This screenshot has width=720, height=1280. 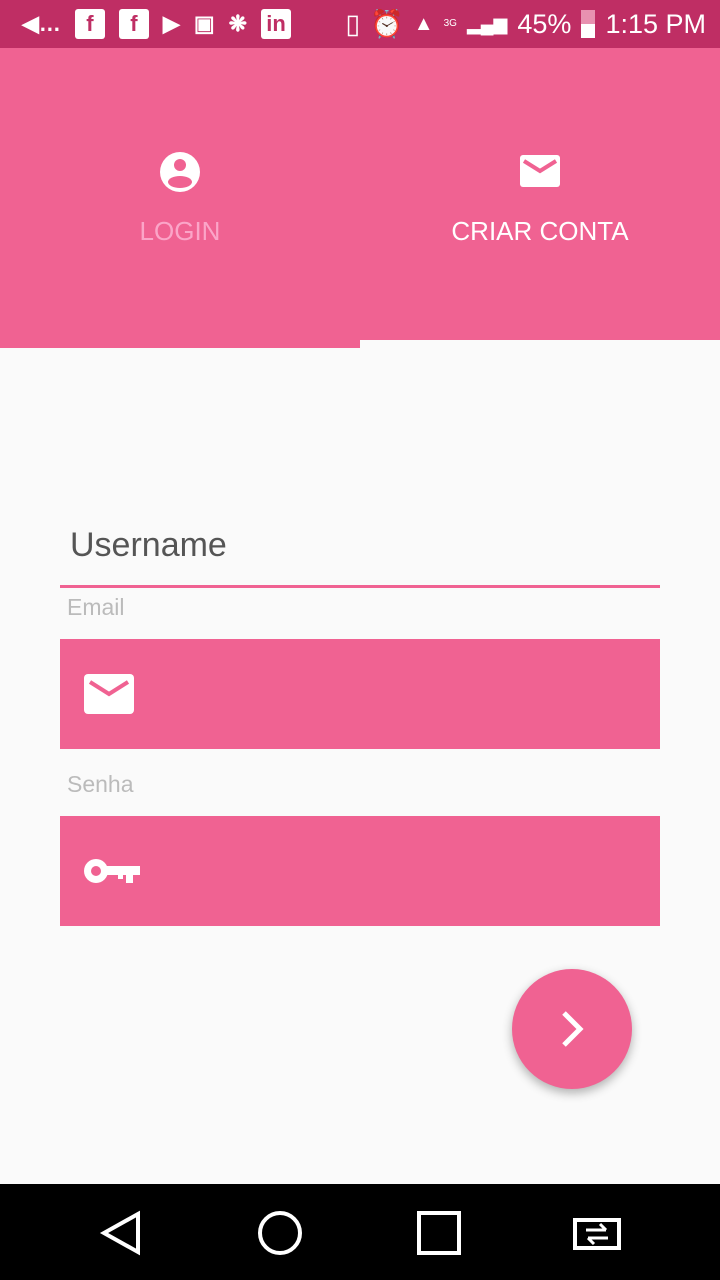 What do you see at coordinates (353, 23) in the screenshot?
I see `vibrate-icon: ▯` at bounding box center [353, 23].